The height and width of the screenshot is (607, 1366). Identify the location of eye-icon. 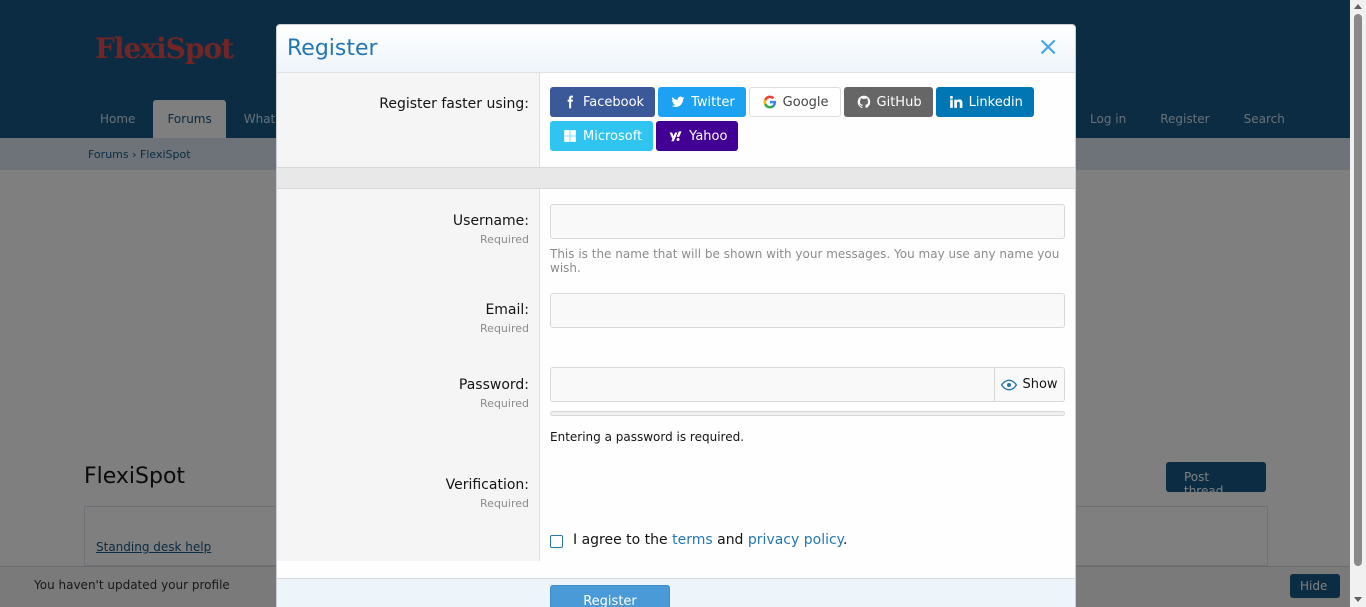
(1009, 384).